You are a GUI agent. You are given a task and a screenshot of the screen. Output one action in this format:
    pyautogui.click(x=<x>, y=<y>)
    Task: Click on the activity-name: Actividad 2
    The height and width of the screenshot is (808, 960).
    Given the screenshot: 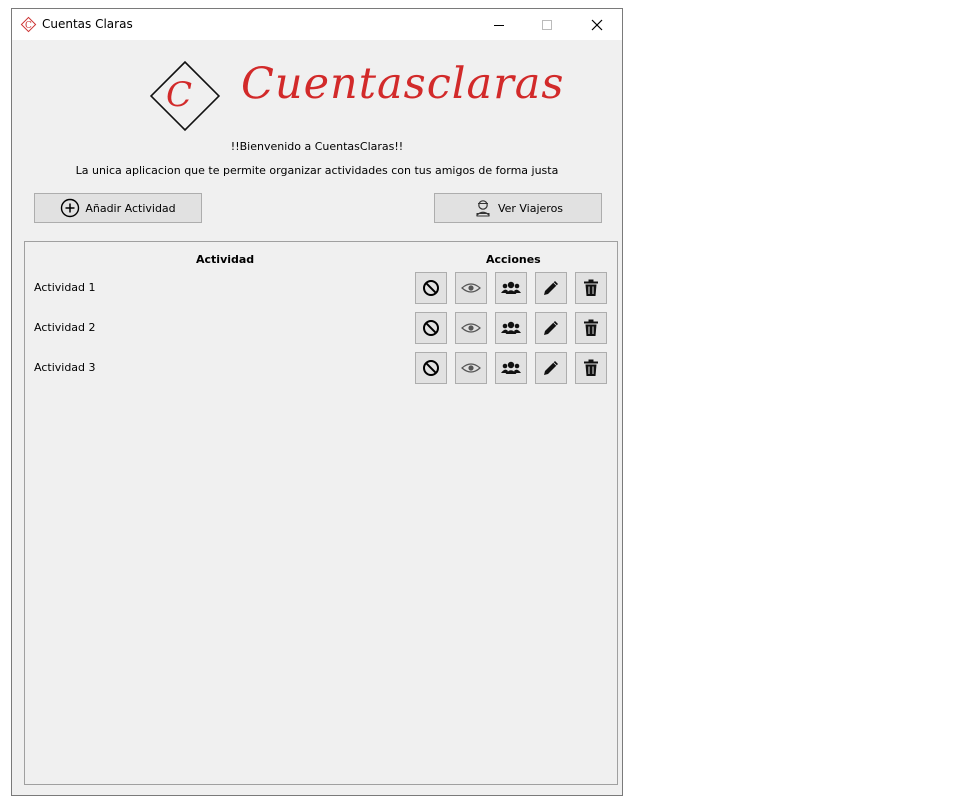 What is the action you would take?
    pyautogui.click(x=65, y=327)
    